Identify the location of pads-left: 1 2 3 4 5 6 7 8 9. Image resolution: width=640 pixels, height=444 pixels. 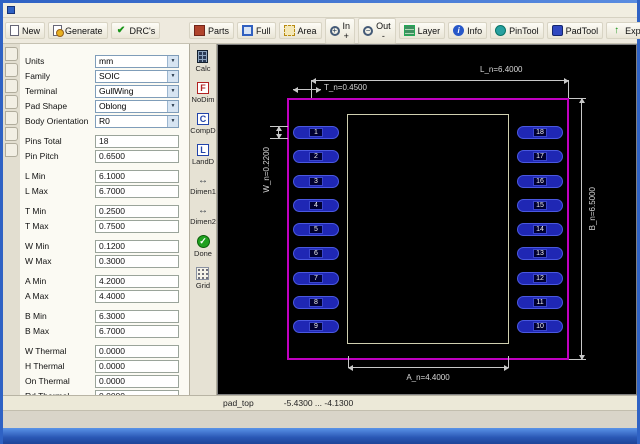
(316, 229).